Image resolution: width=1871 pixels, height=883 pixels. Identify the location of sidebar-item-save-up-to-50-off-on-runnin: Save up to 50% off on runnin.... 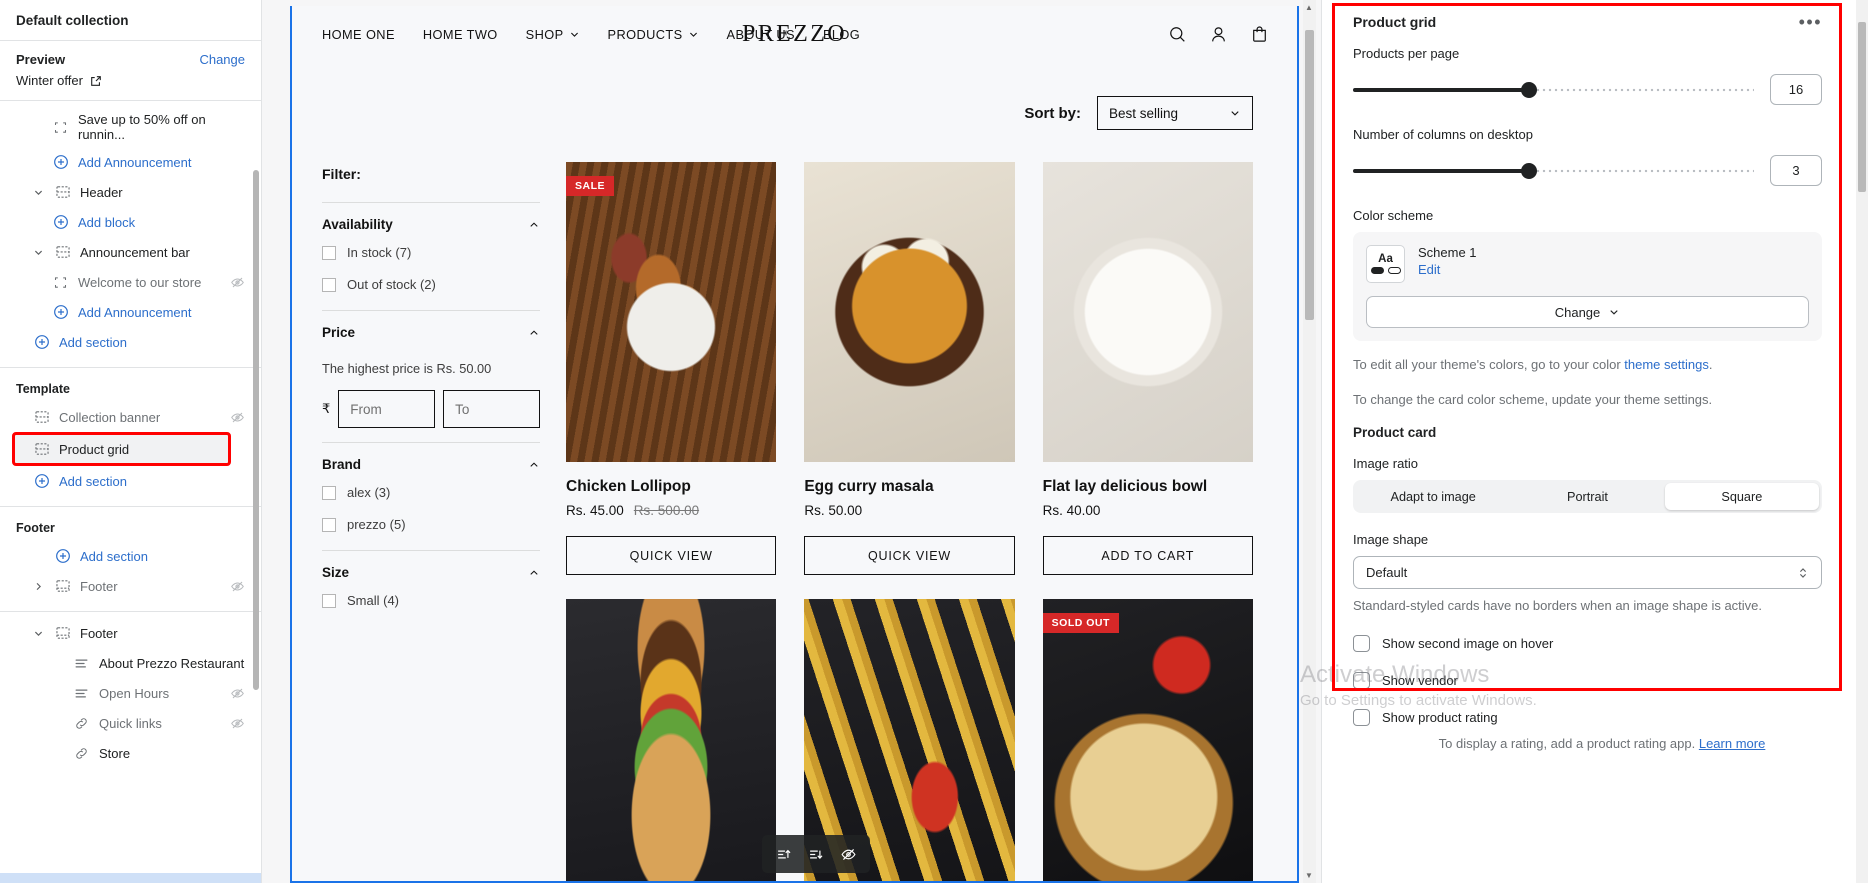
(130, 127).